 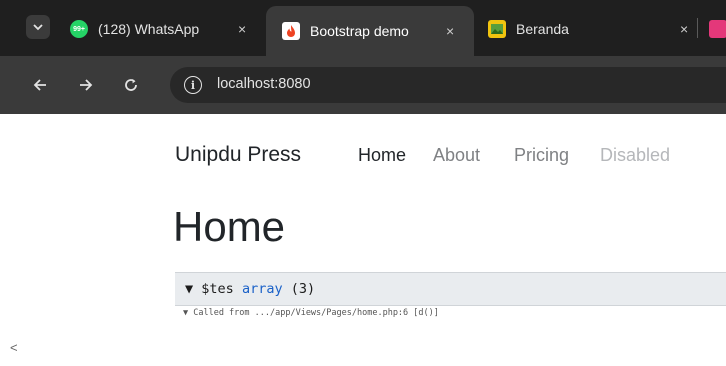 What do you see at coordinates (541, 155) in the screenshot?
I see `nav-pricing: Pricing` at bounding box center [541, 155].